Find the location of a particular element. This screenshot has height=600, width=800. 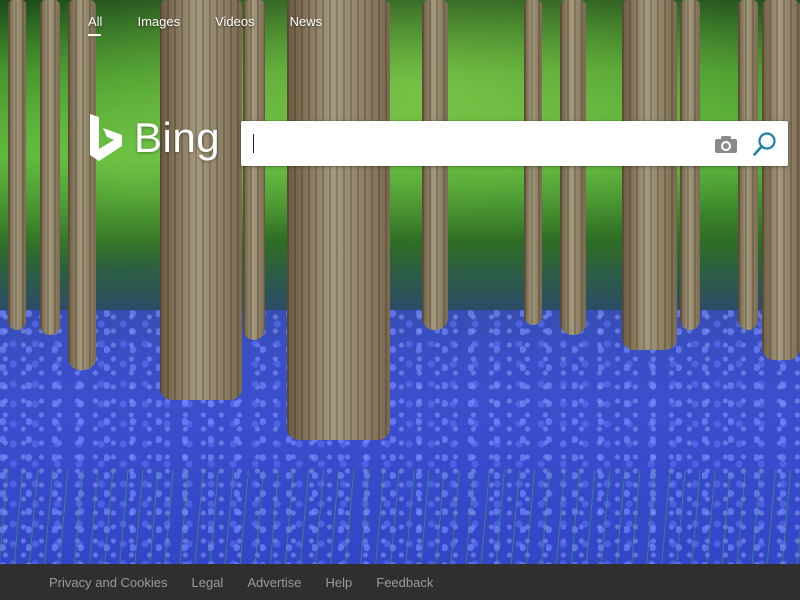

nav-images: Images is located at coordinates (158, 25).